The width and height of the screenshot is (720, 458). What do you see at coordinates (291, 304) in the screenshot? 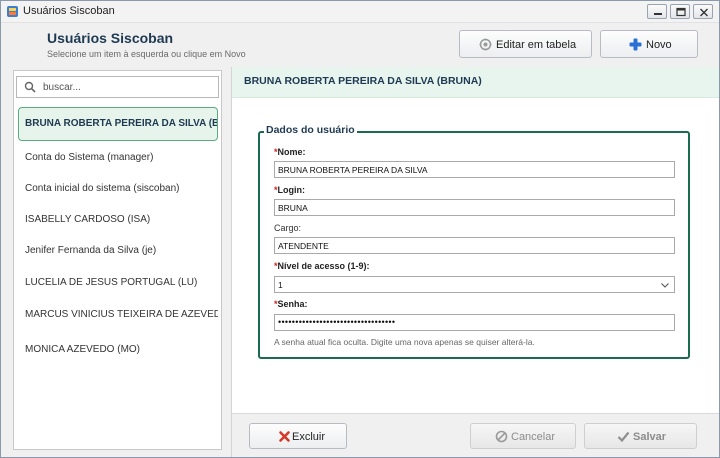
I see `senha-label: *Senha:` at bounding box center [291, 304].